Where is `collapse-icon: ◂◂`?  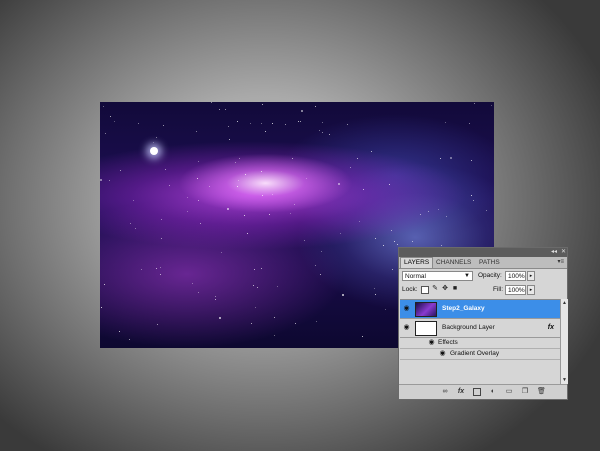
collapse-icon: ◂◂ is located at coordinates (554, 252).